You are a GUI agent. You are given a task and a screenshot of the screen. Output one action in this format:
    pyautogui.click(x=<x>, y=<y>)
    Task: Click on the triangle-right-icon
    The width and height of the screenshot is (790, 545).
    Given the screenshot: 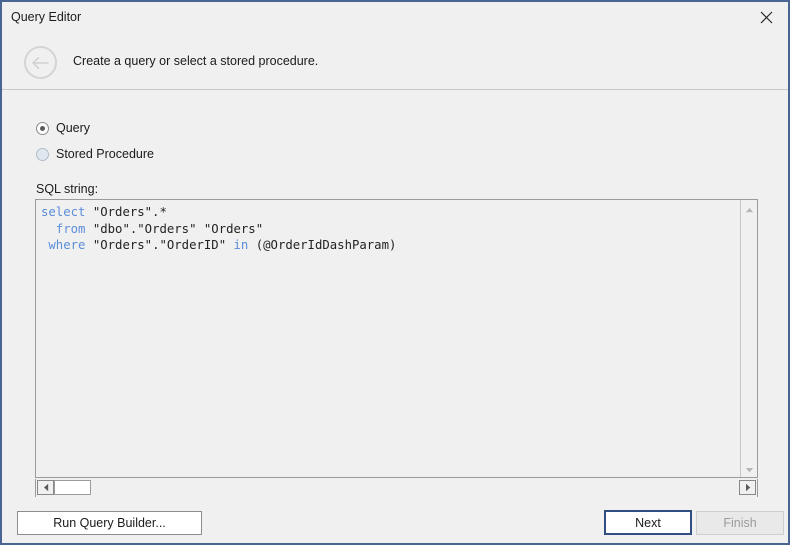 What is the action you would take?
    pyautogui.click(x=748, y=488)
    